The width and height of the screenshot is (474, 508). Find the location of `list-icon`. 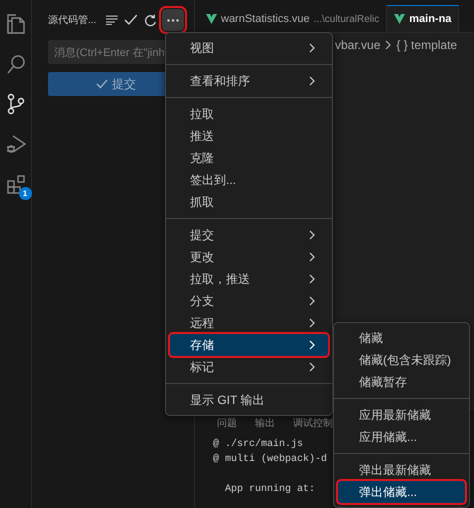

list-icon is located at coordinates (112, 20).